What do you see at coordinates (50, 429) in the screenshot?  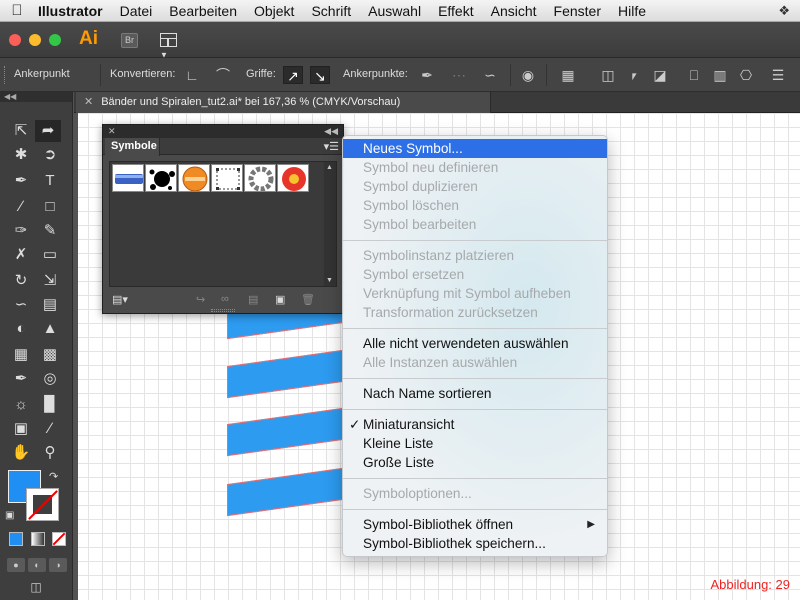 I see `slice-tool-icon: ∕` at bounding box center [50, 429].